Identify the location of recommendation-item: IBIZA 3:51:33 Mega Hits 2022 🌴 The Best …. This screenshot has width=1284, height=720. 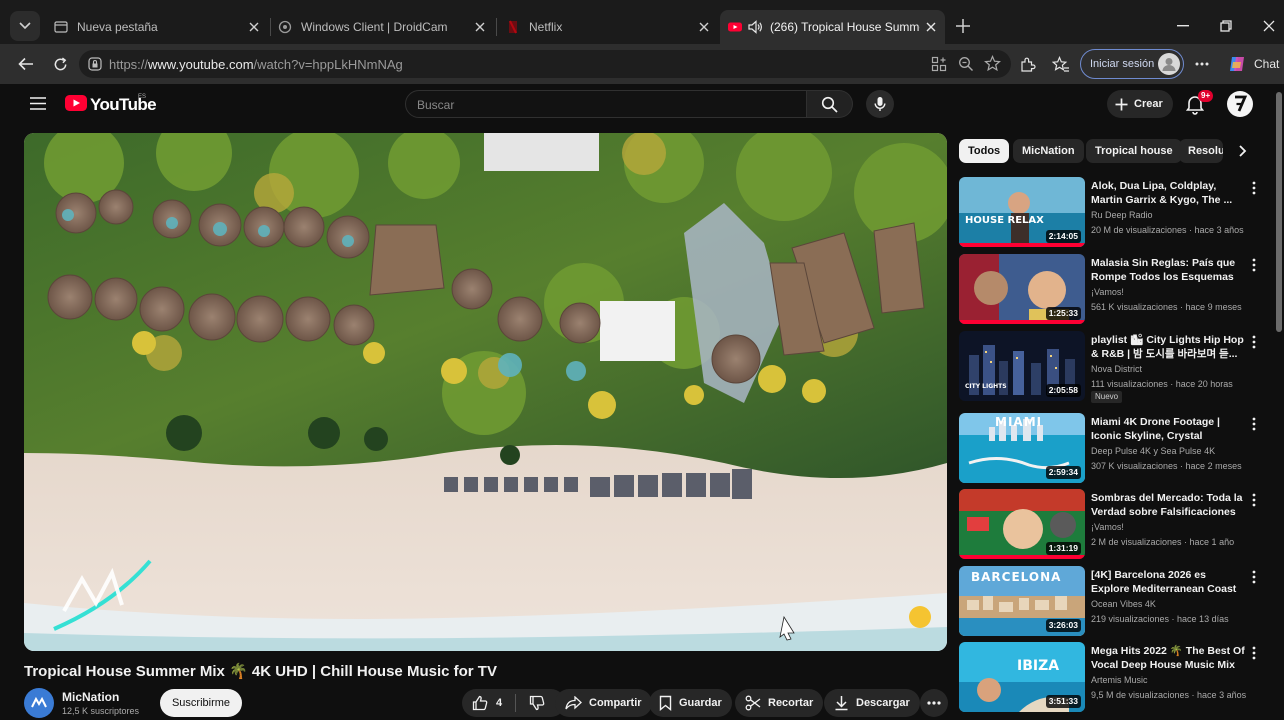
(1109, 678).